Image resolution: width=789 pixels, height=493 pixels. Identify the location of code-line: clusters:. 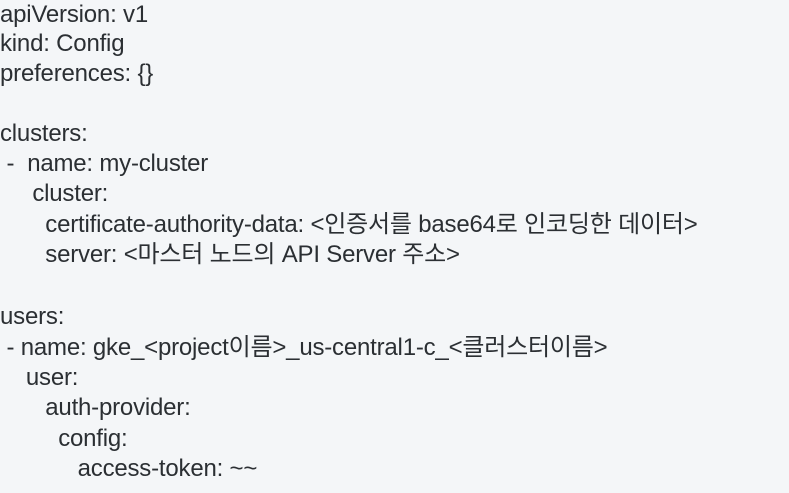
(44, 133).